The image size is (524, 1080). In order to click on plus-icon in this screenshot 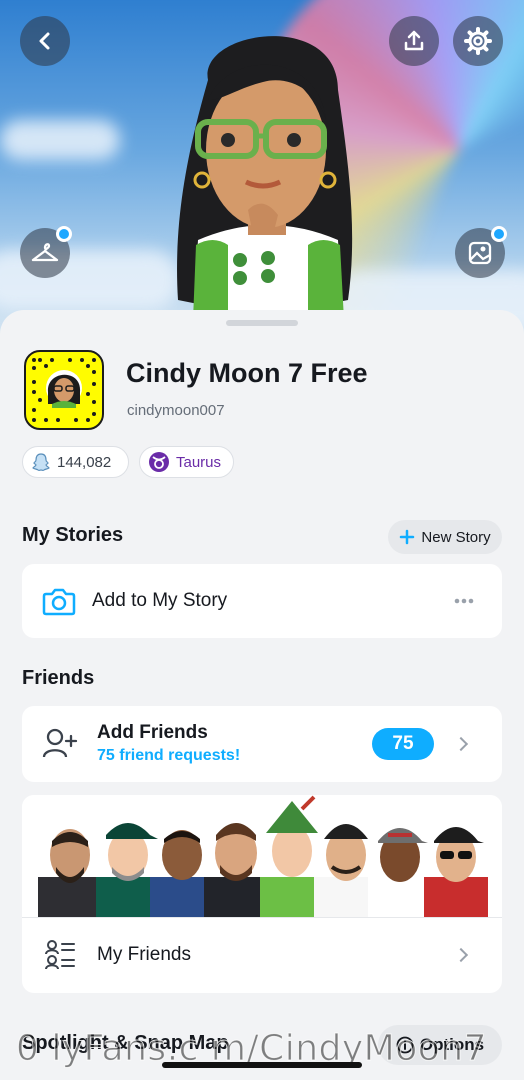, I will do `click(407, 537)`.